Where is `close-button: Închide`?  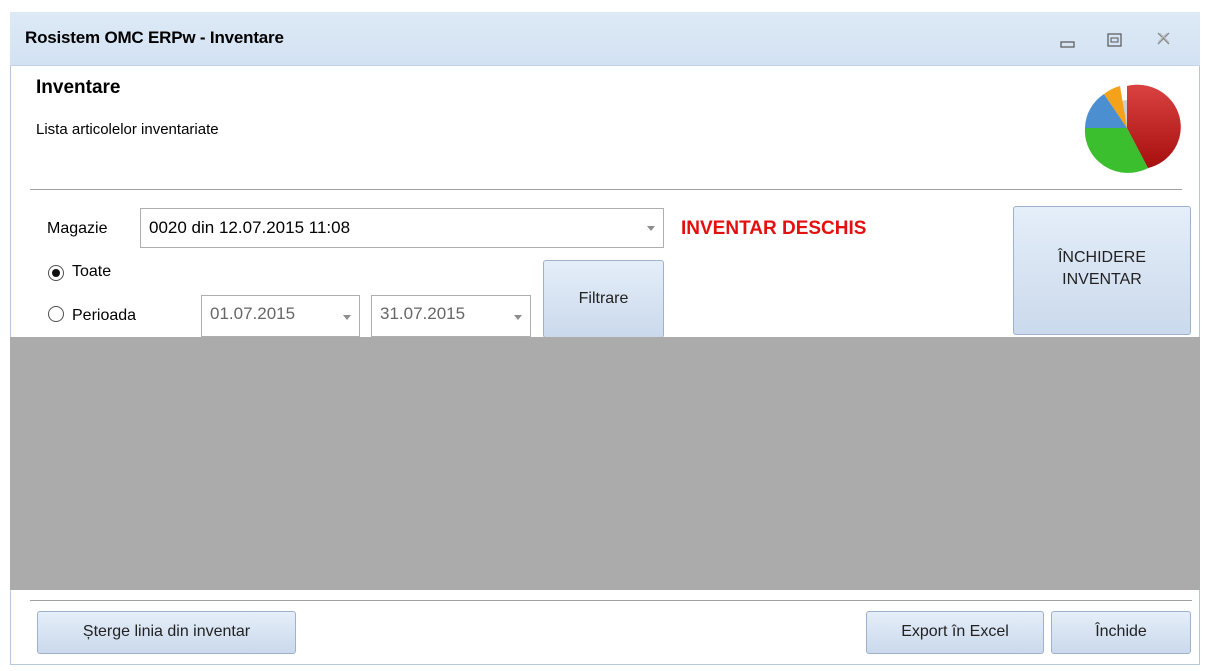 close-button: Închide is located at coordinates (1121, 632).